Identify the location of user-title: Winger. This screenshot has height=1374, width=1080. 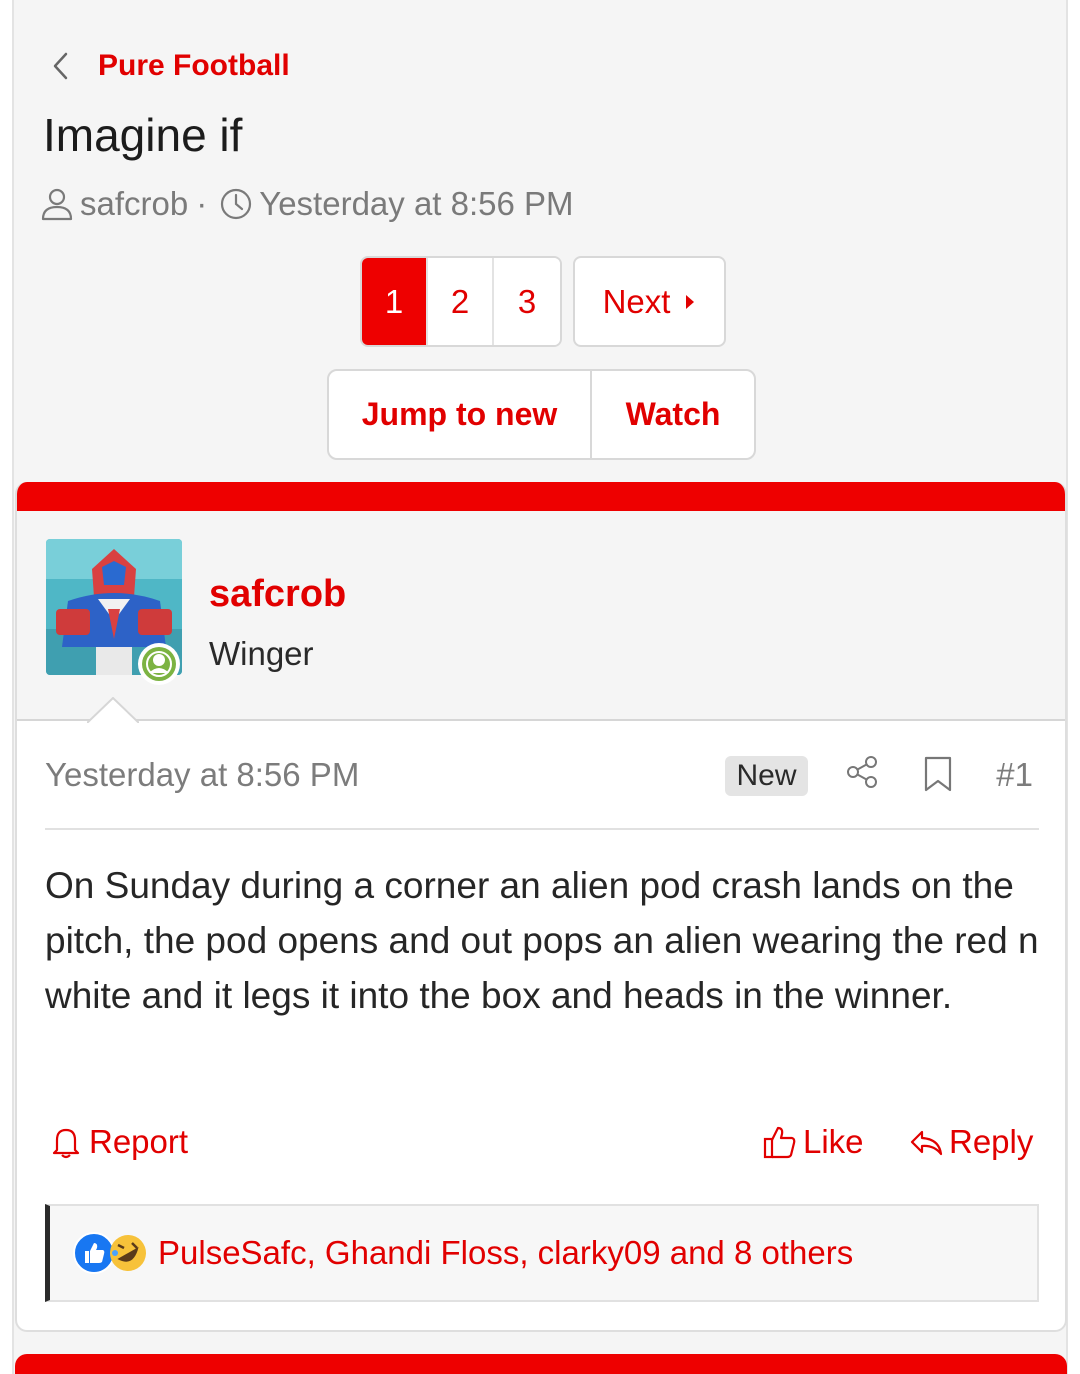
(261, 653).